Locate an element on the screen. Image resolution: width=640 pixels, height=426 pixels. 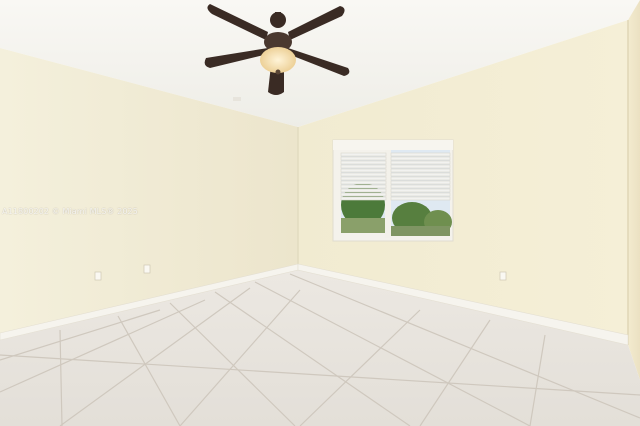
right-wall is located at coordinates (634, 190).